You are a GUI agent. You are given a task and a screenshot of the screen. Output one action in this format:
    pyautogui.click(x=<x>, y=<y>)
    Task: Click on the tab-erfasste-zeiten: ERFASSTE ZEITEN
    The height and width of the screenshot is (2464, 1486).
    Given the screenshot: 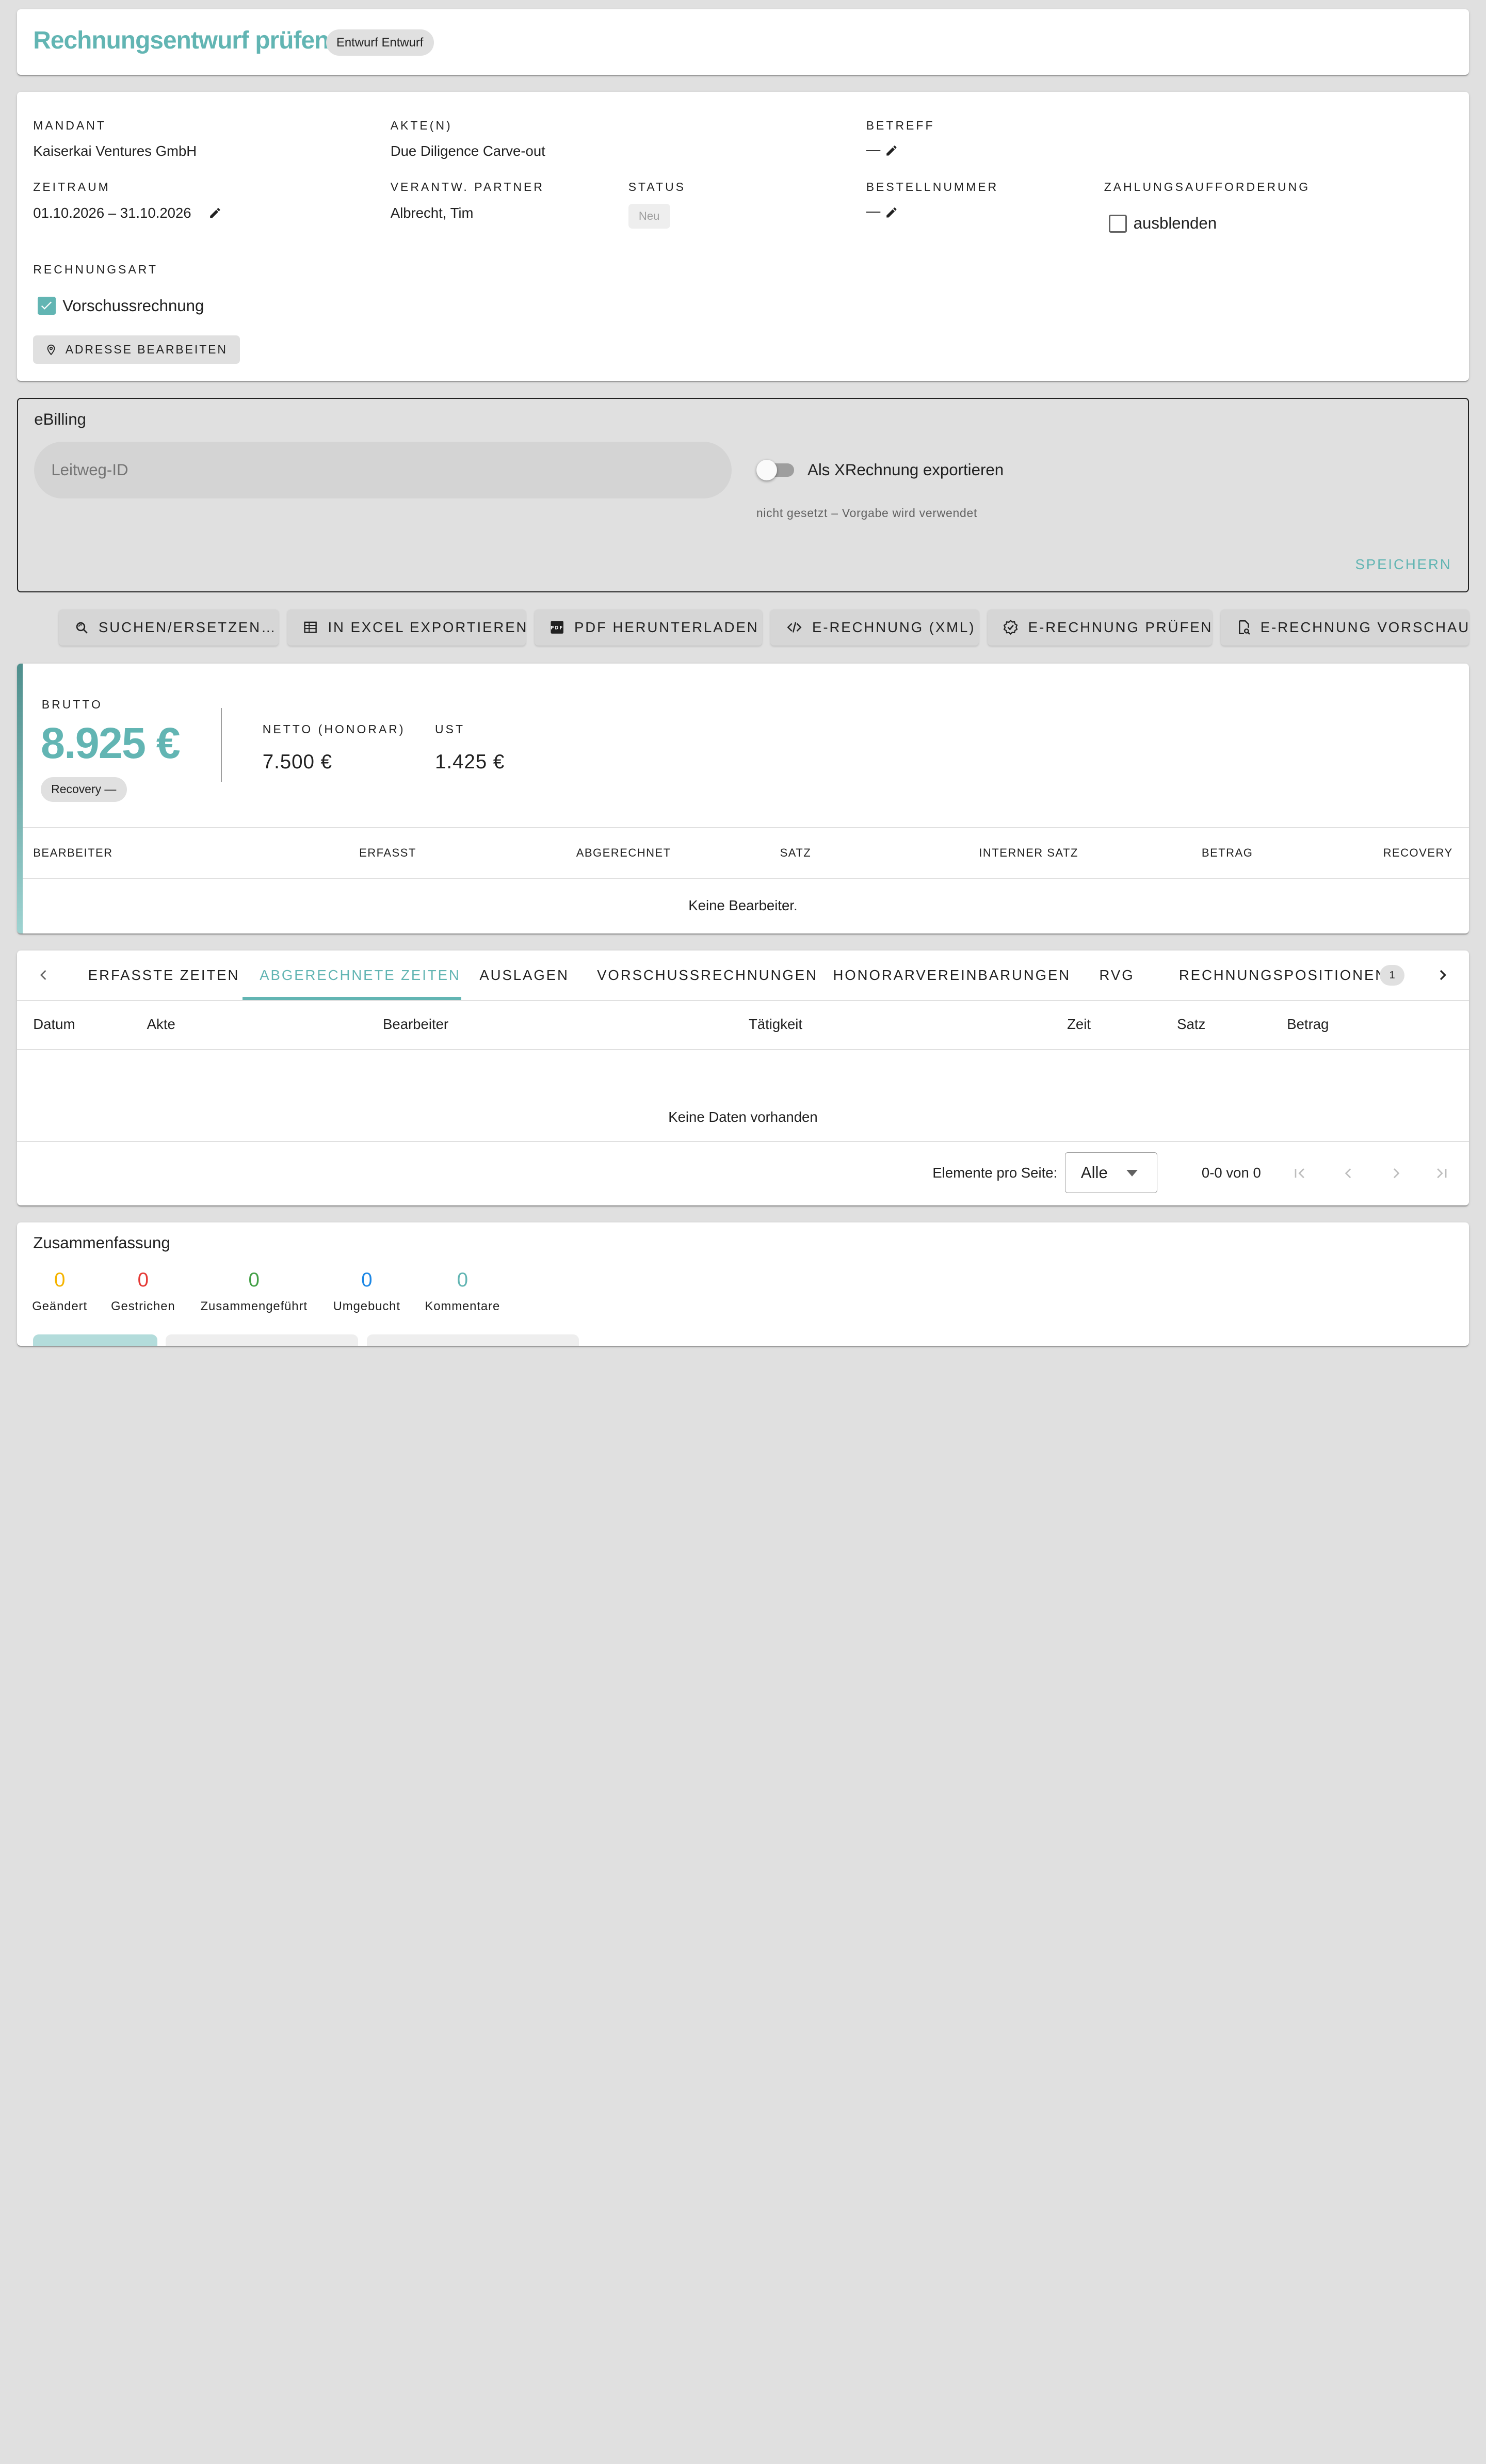 What is the action you would take?
    pyautogui.click(x=164, y=975)
    